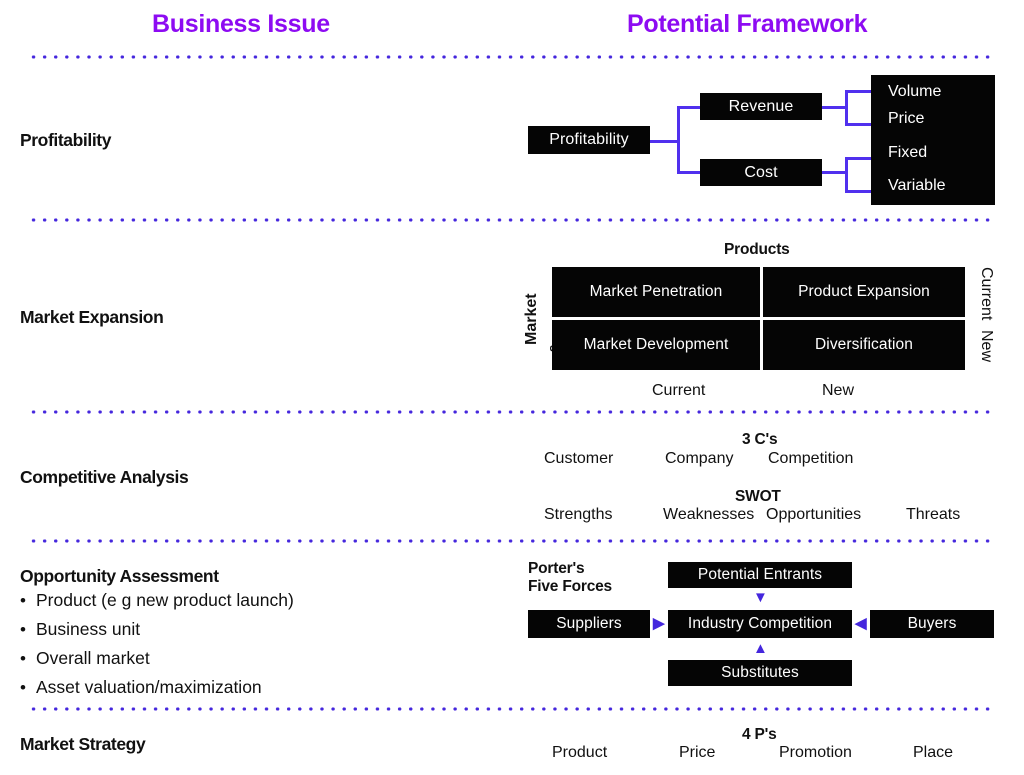  Describe the element at coordinates (165, 600) in the screenshot. I see `bullet-text: Product (e g new product launch)` at that location.